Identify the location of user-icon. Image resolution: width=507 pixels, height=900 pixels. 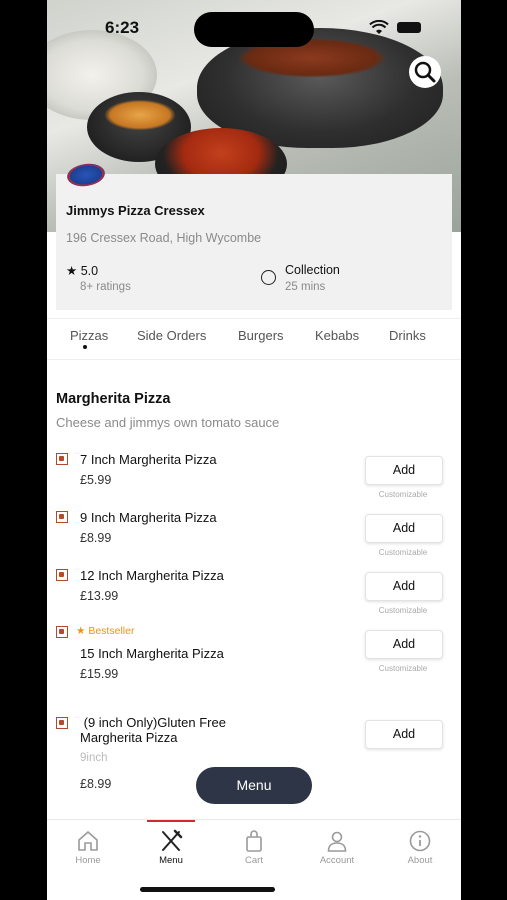
(337, 841).